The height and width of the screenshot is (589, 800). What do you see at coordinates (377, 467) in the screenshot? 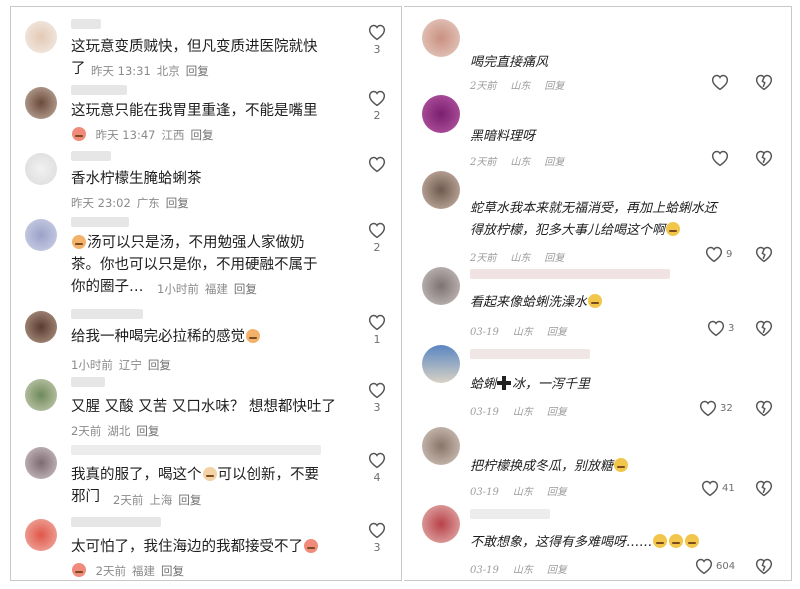
I see `like-button: 4` at bounding box center [377, 467].